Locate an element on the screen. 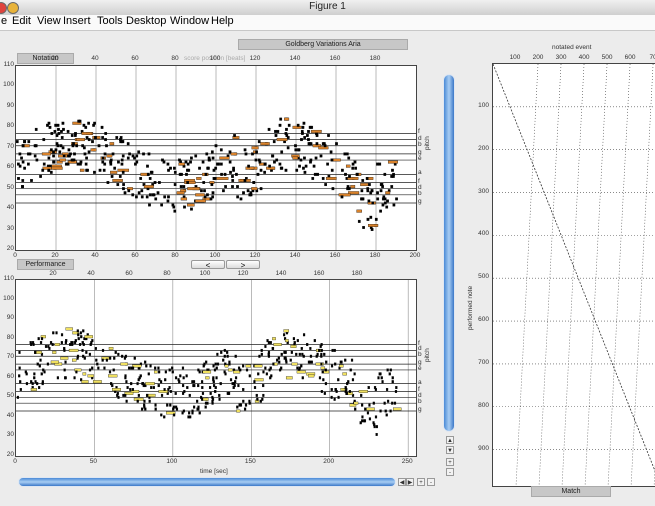  zoom-in-vertical-button: + is located at coordinates (450, 462).